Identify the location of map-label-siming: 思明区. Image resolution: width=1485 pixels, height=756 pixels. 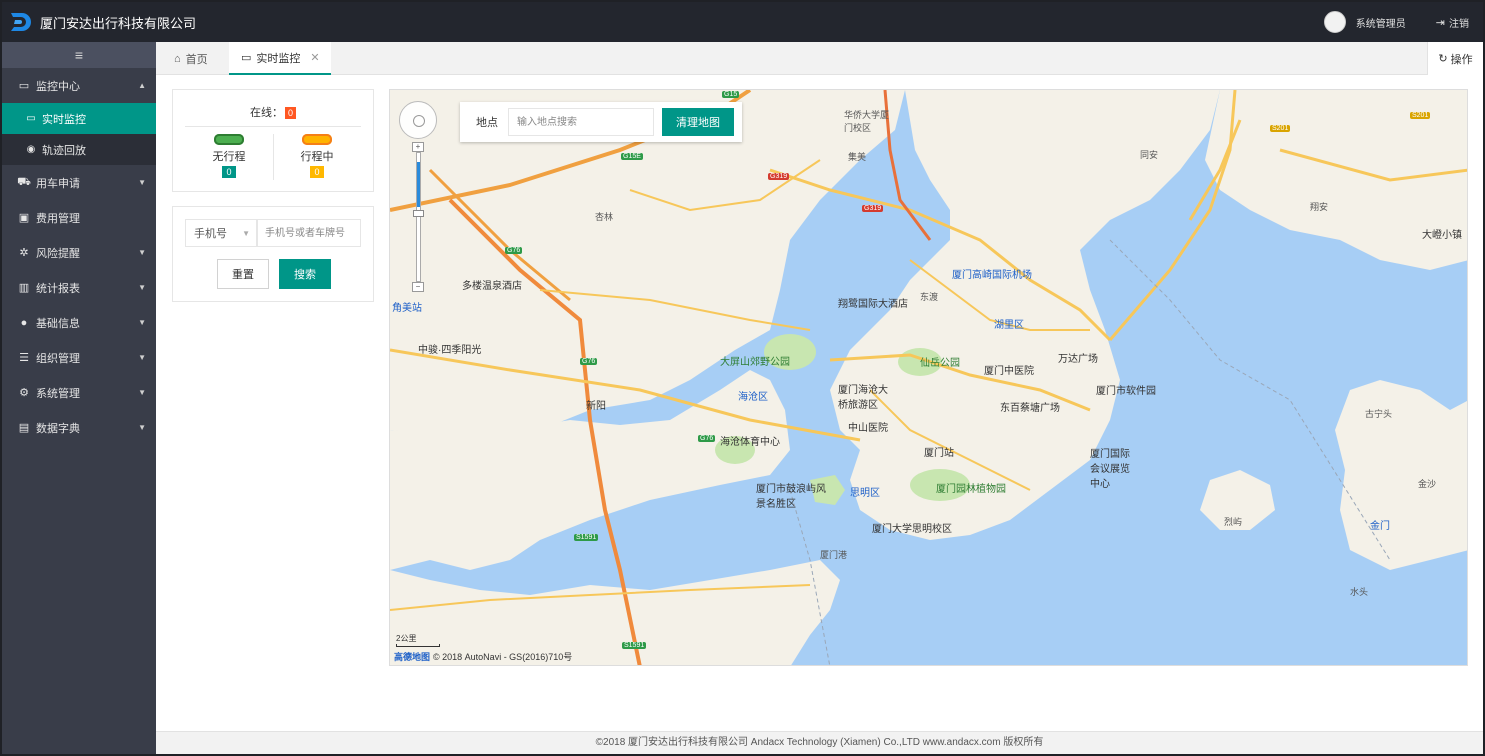
(865, 493).